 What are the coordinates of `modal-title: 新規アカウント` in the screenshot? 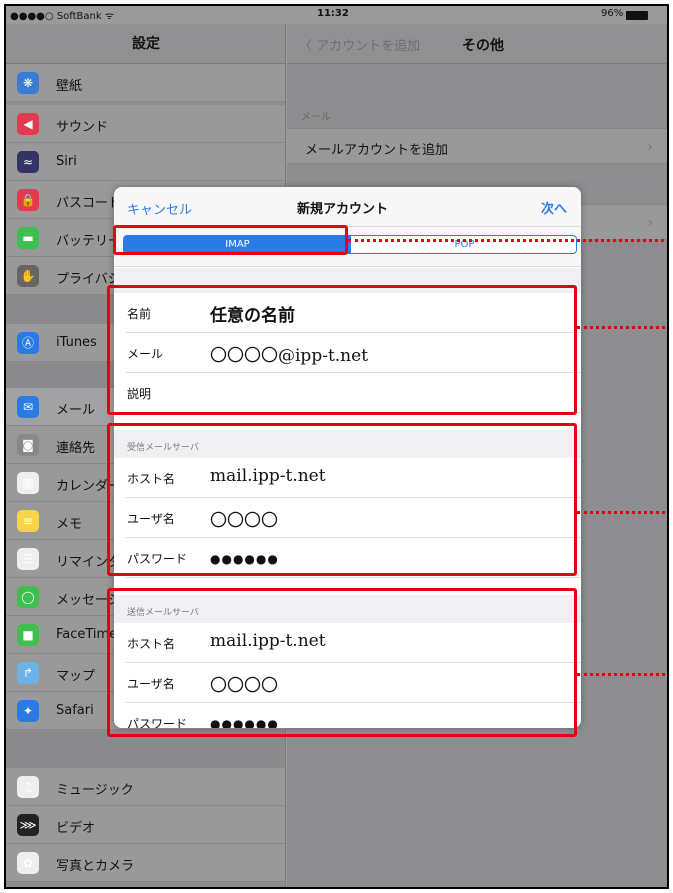 It's located at (343, 209).